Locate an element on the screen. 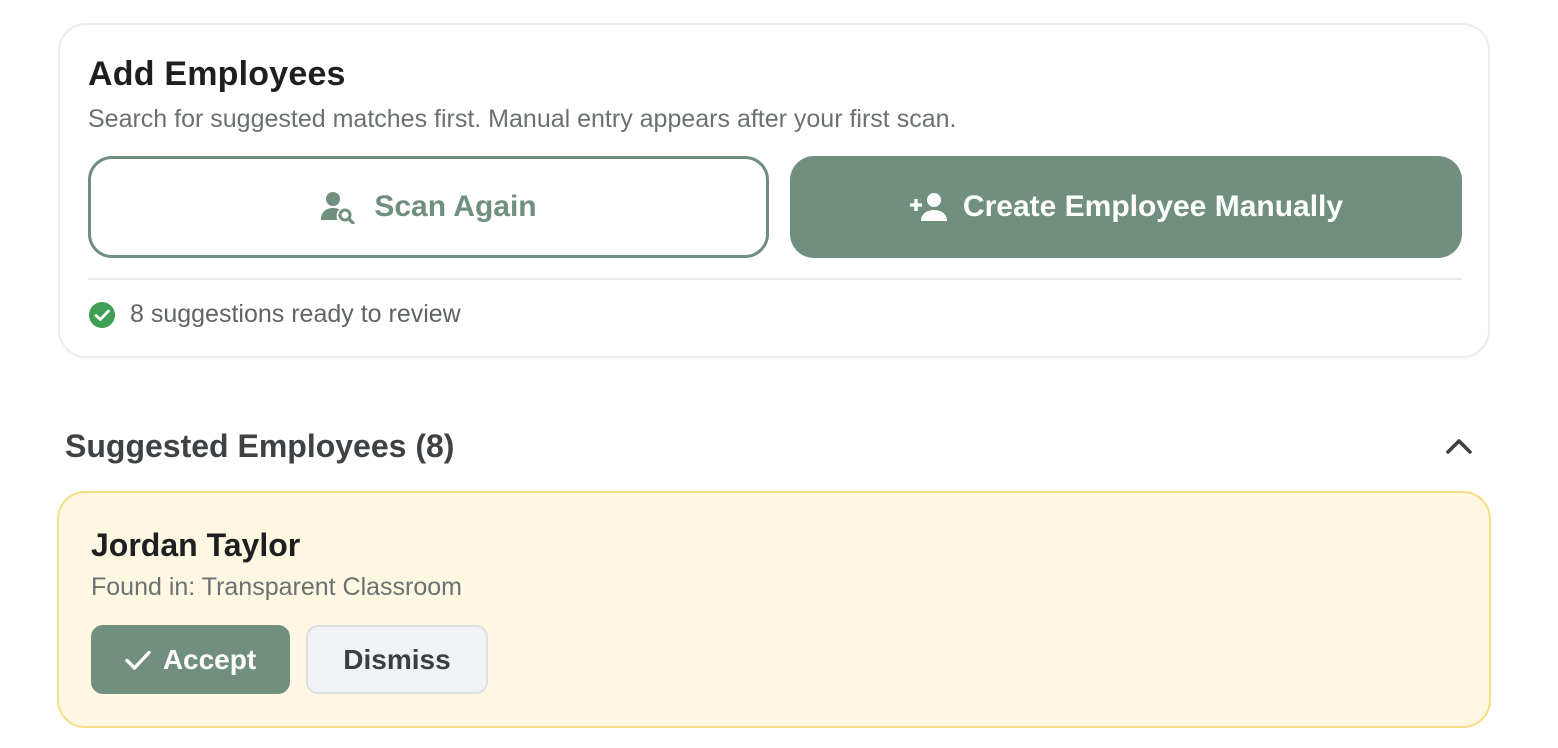 The width and height of the screenshot is (1558, 748). suggested-employees-title: Suggested Employees (8) is located at coordinates (260, 446).